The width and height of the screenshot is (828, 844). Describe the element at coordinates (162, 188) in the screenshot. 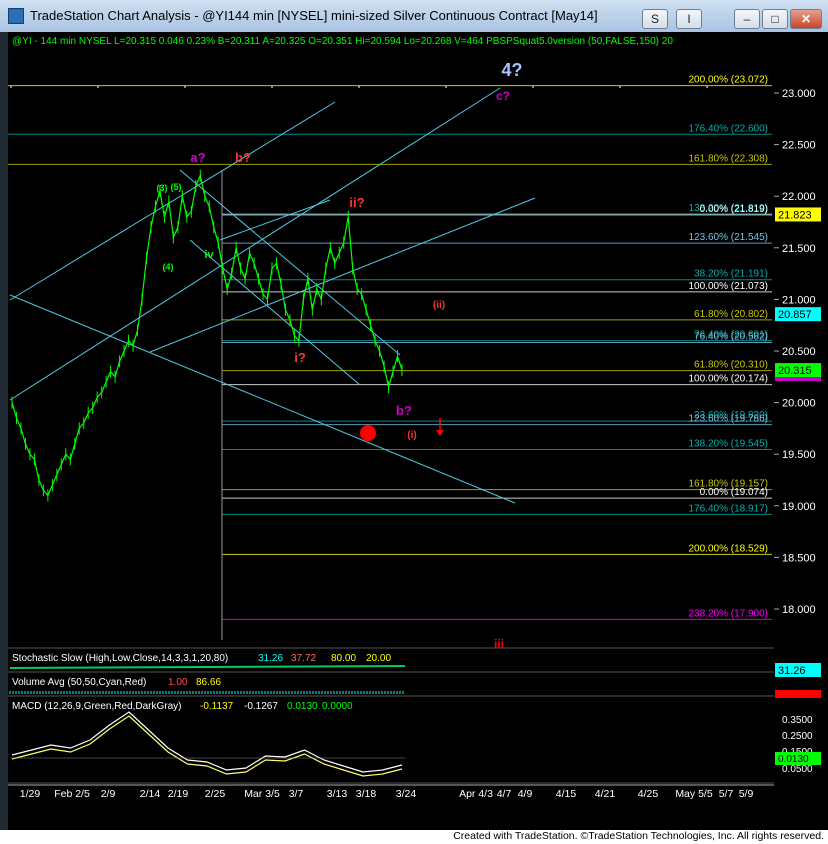

I see `wave-label: (3)` at that location.